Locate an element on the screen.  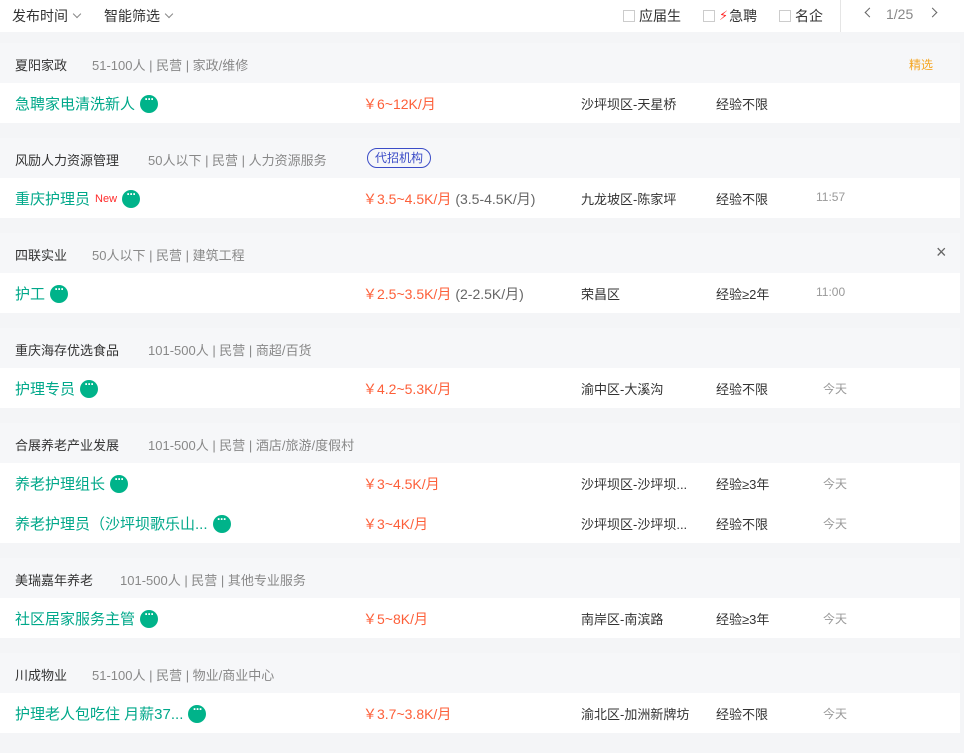
fresh-grad-checkbox: 应届生 is located at coordinates (652, 16).